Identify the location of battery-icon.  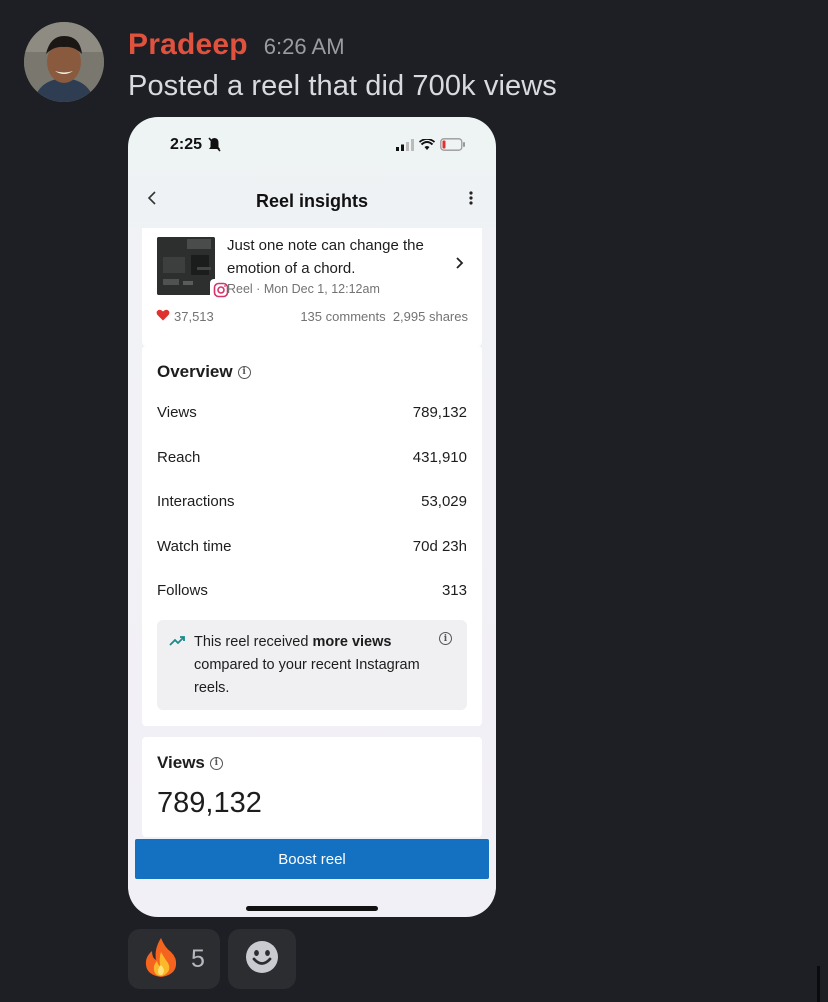
(453, 147).